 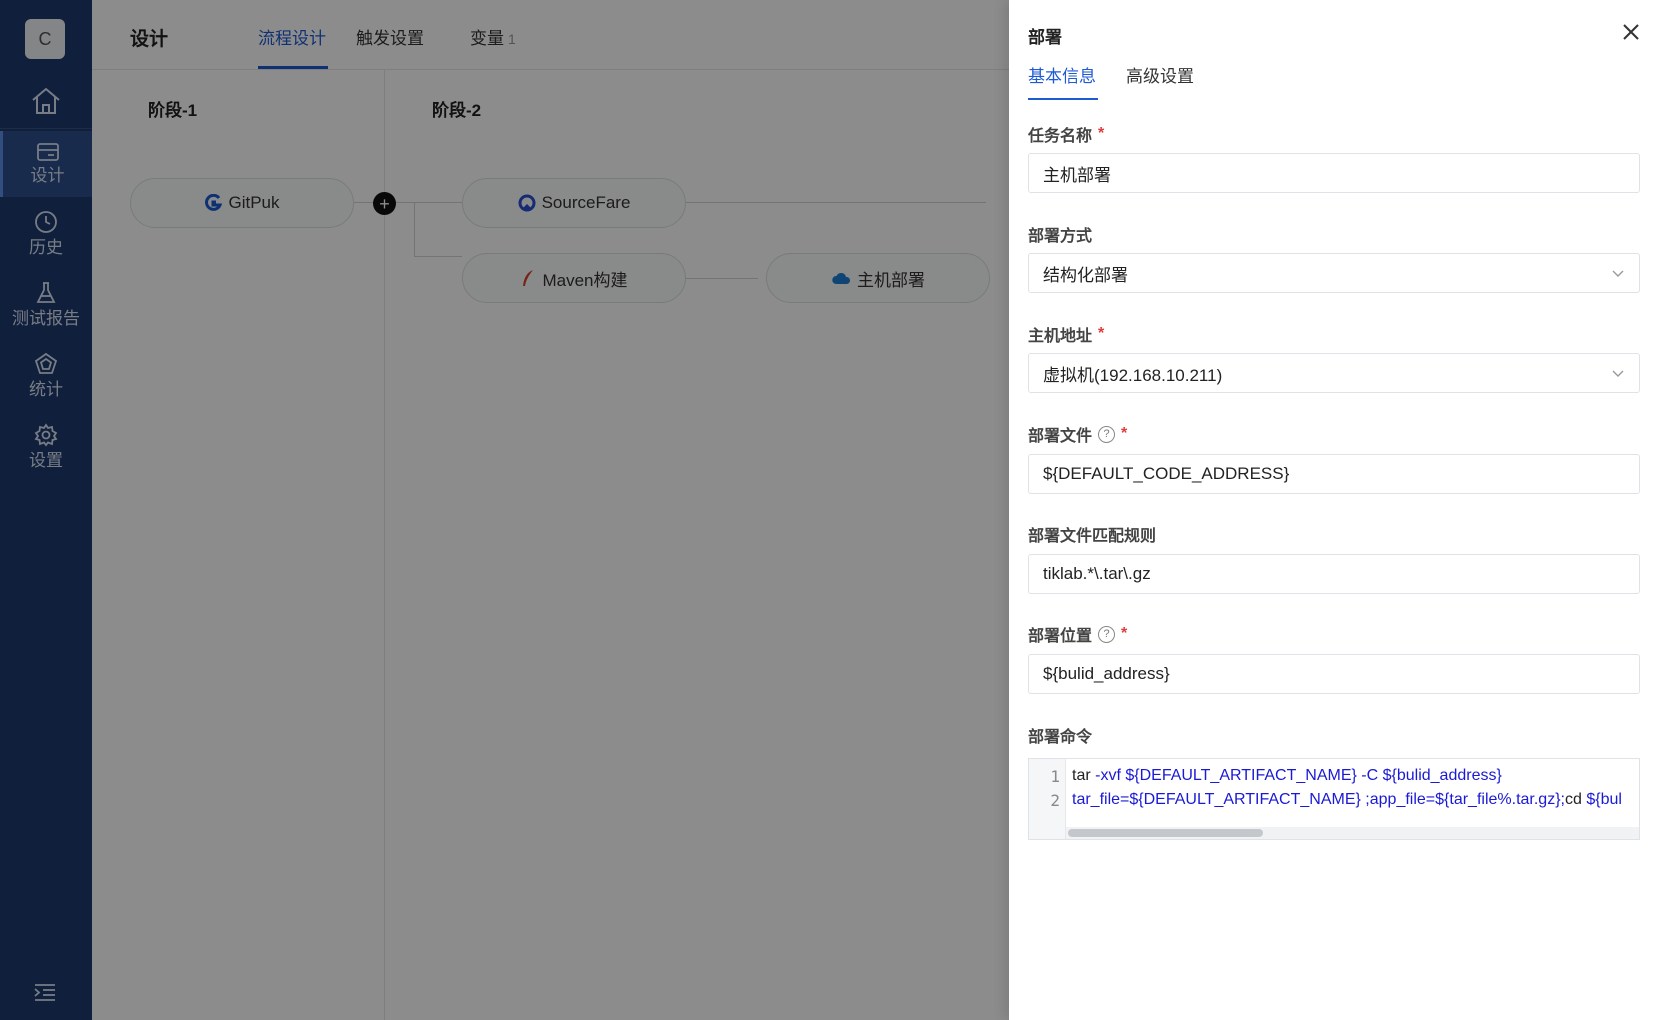 I want to click on deploy-file-label: 部署文件 ? *, so click(x=1077, y=434).